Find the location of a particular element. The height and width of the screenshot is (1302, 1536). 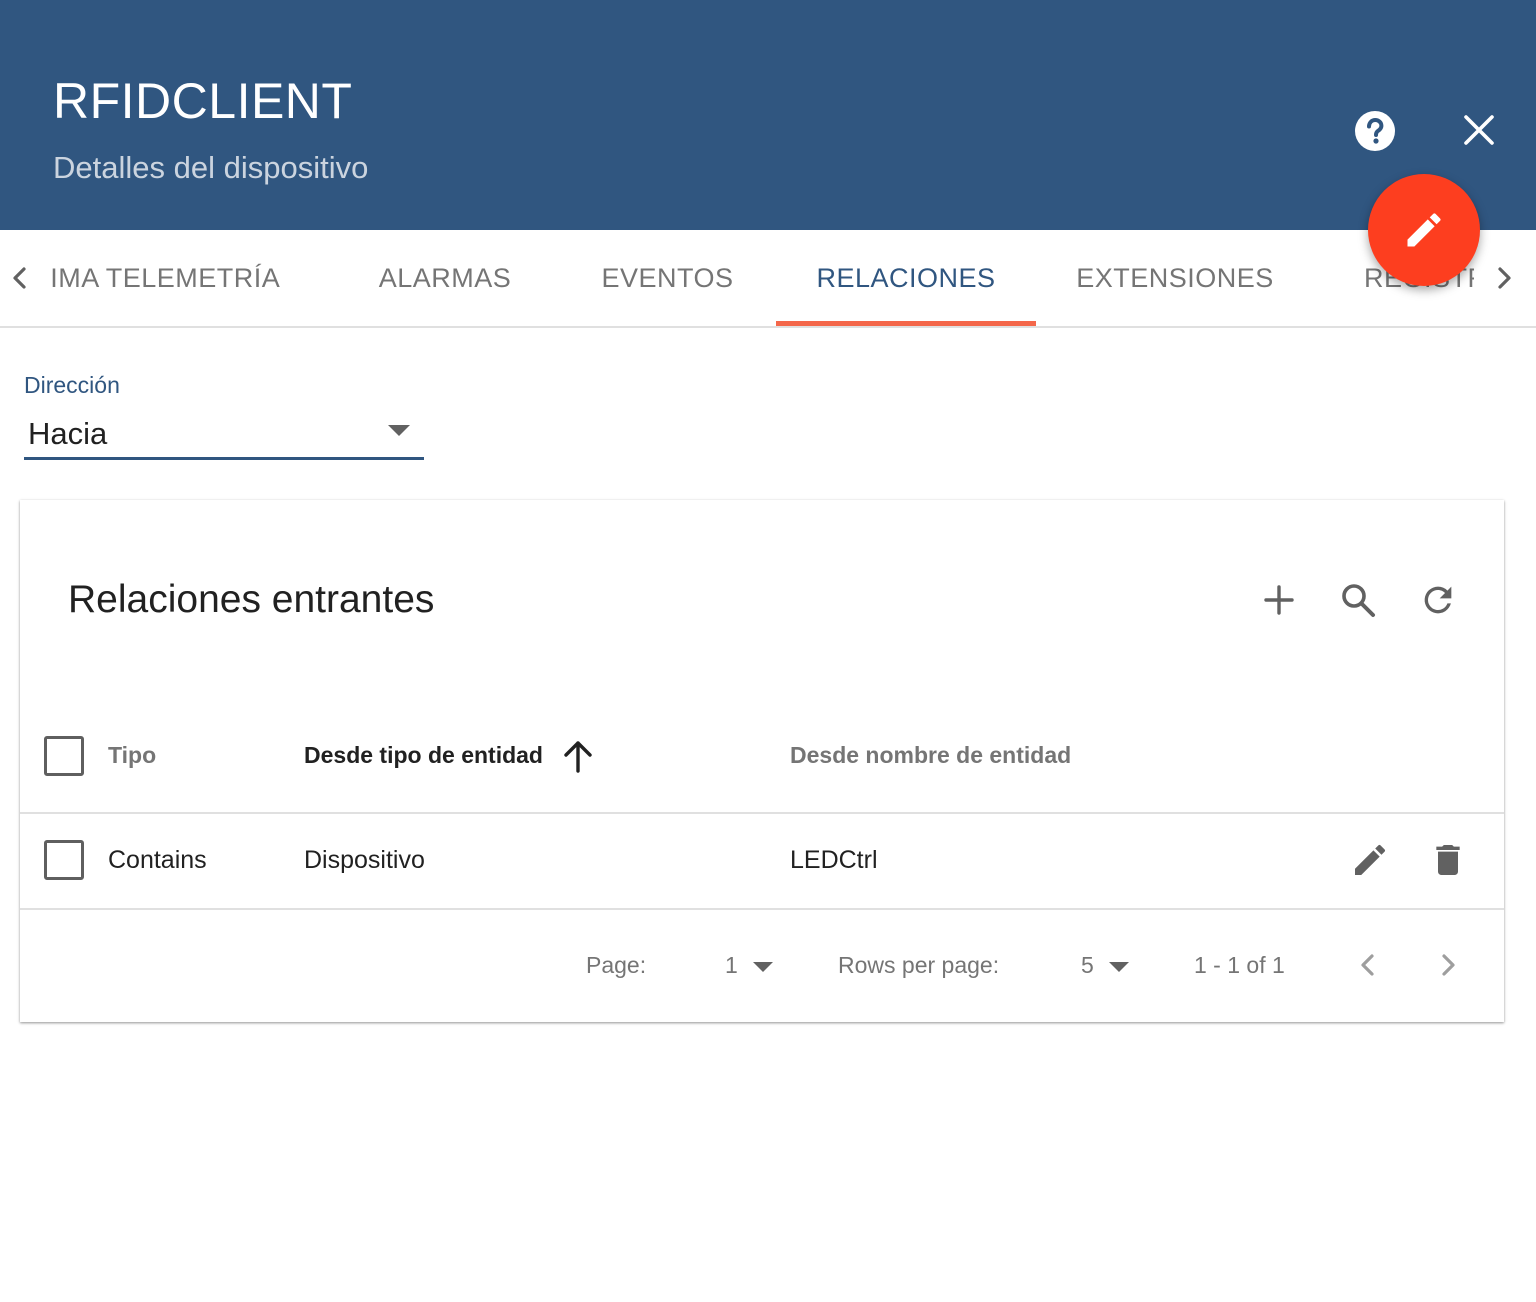

help-icon is located at coordinates (1375, 131).